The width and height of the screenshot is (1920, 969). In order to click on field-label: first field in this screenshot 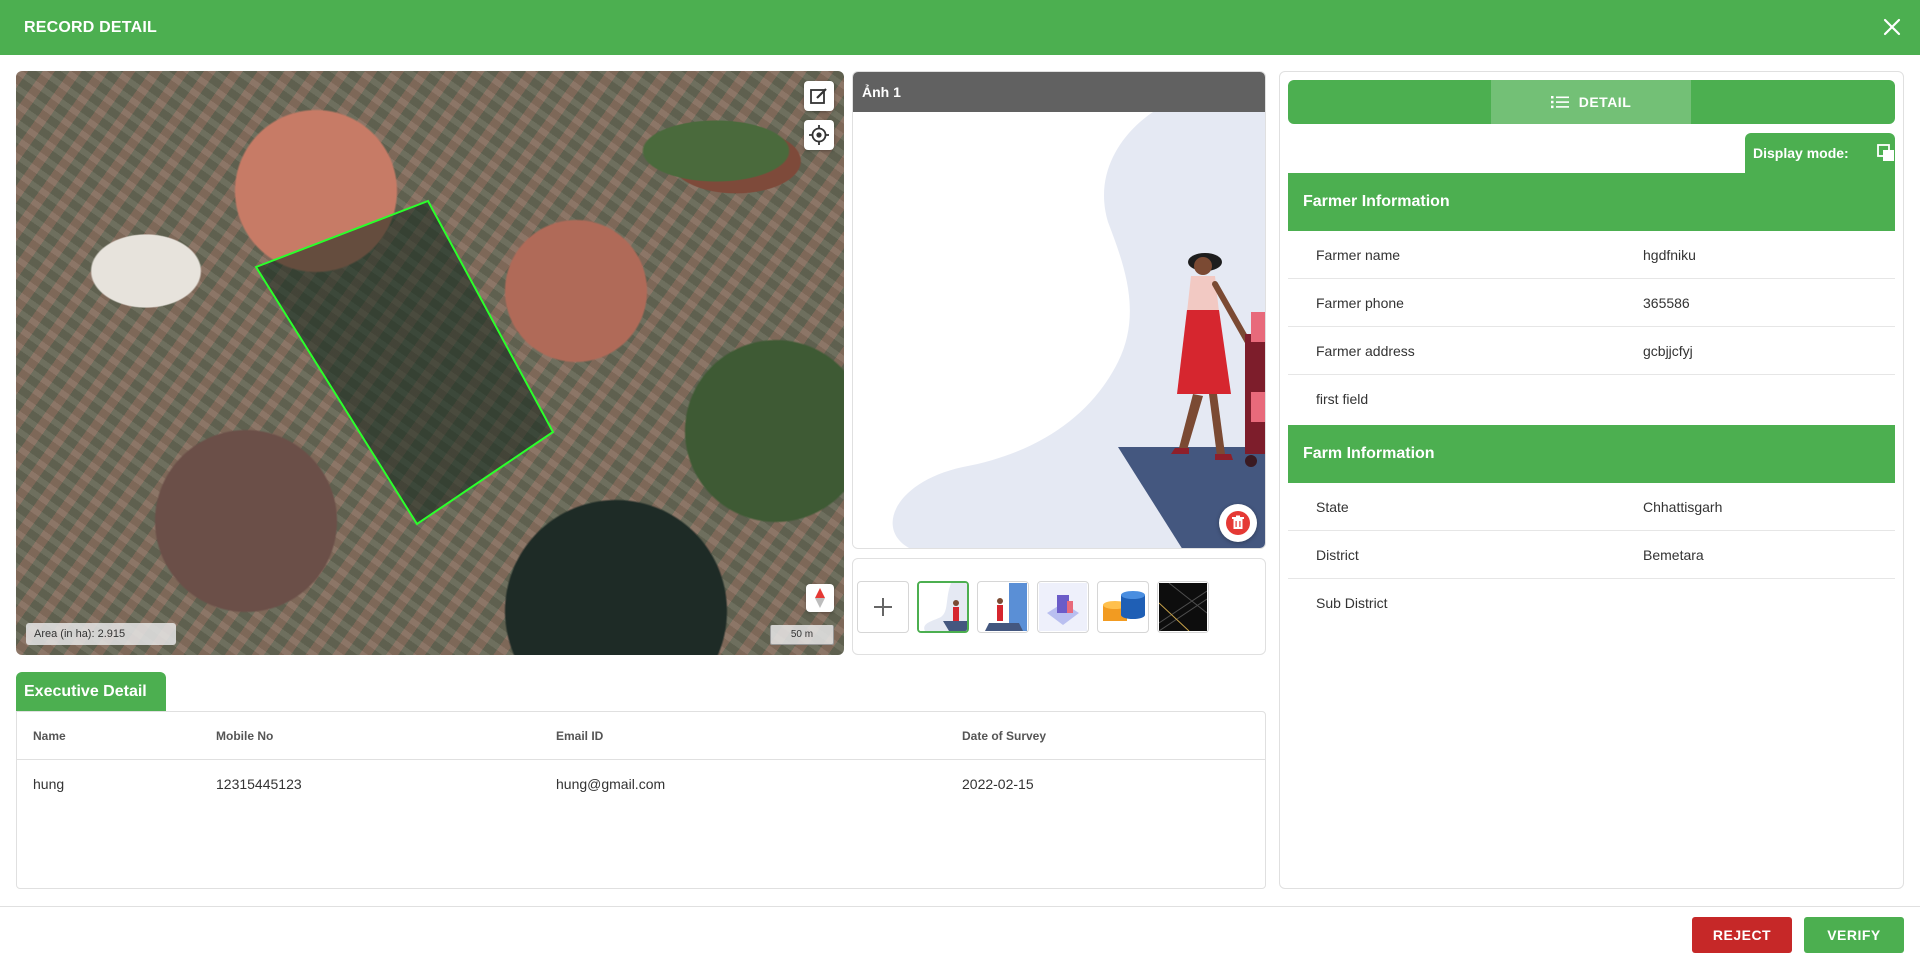, I will do `click(1342, 399)`.